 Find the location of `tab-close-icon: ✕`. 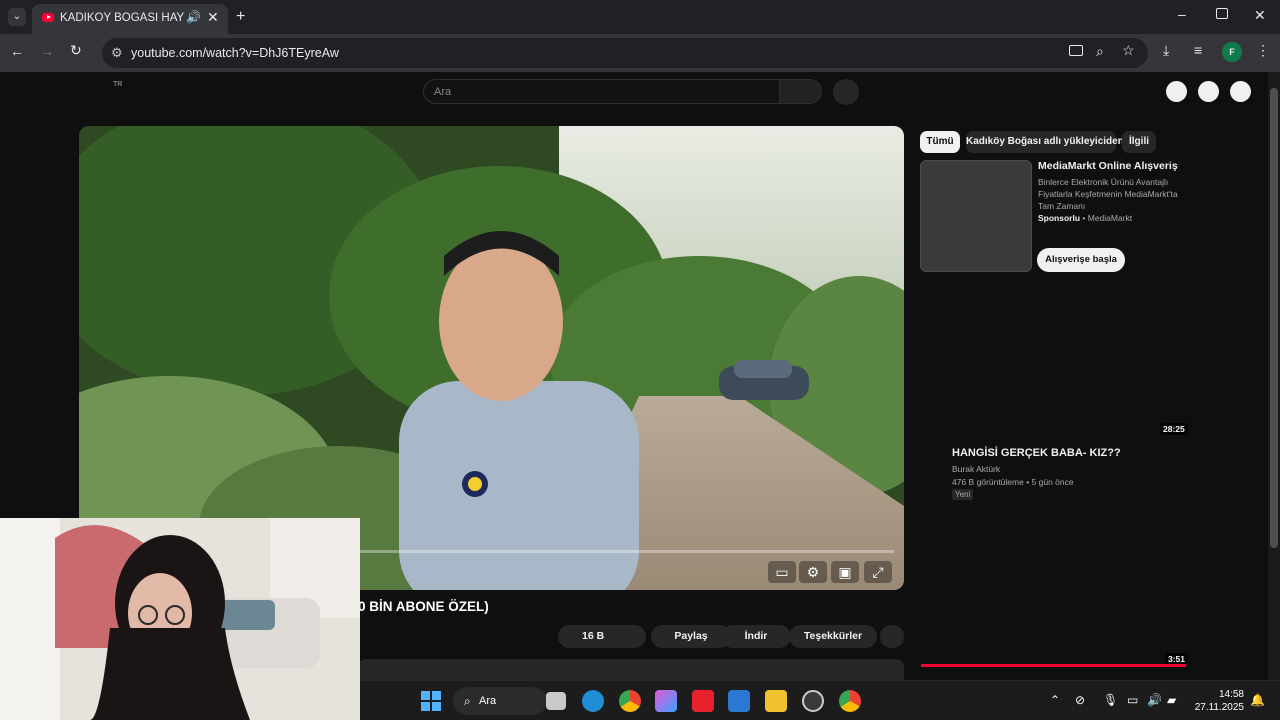

tab-close-icon: ✕ is located at coordinates (213, 17).